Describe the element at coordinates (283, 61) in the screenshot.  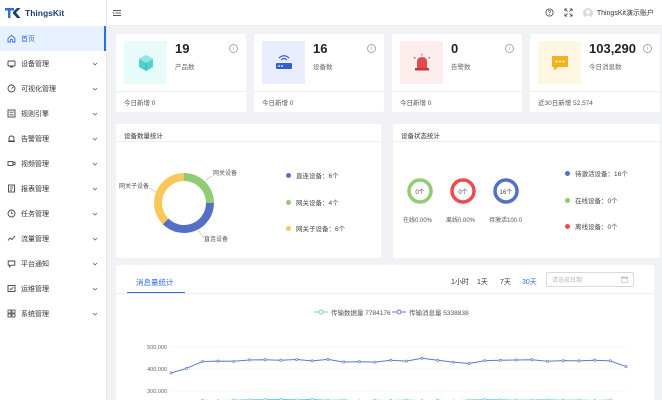
I see `router-icon` at that location.